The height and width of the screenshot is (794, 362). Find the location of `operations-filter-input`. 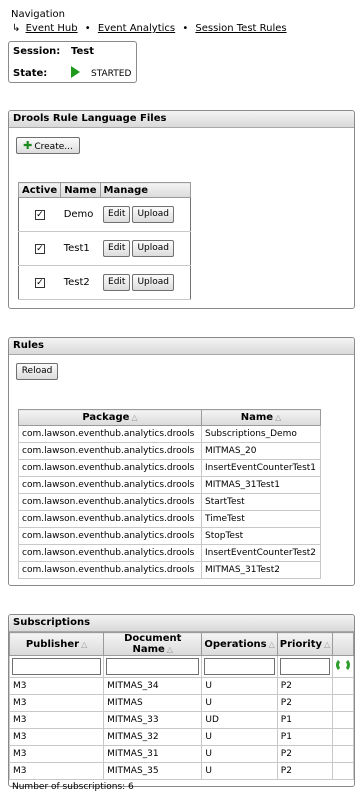

operations-filter-input is located at coordinates (239, 666).